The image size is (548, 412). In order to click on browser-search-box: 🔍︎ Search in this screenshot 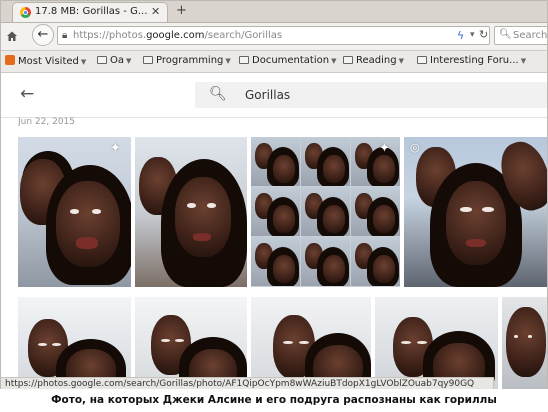, I will do `click(521, 35)`.